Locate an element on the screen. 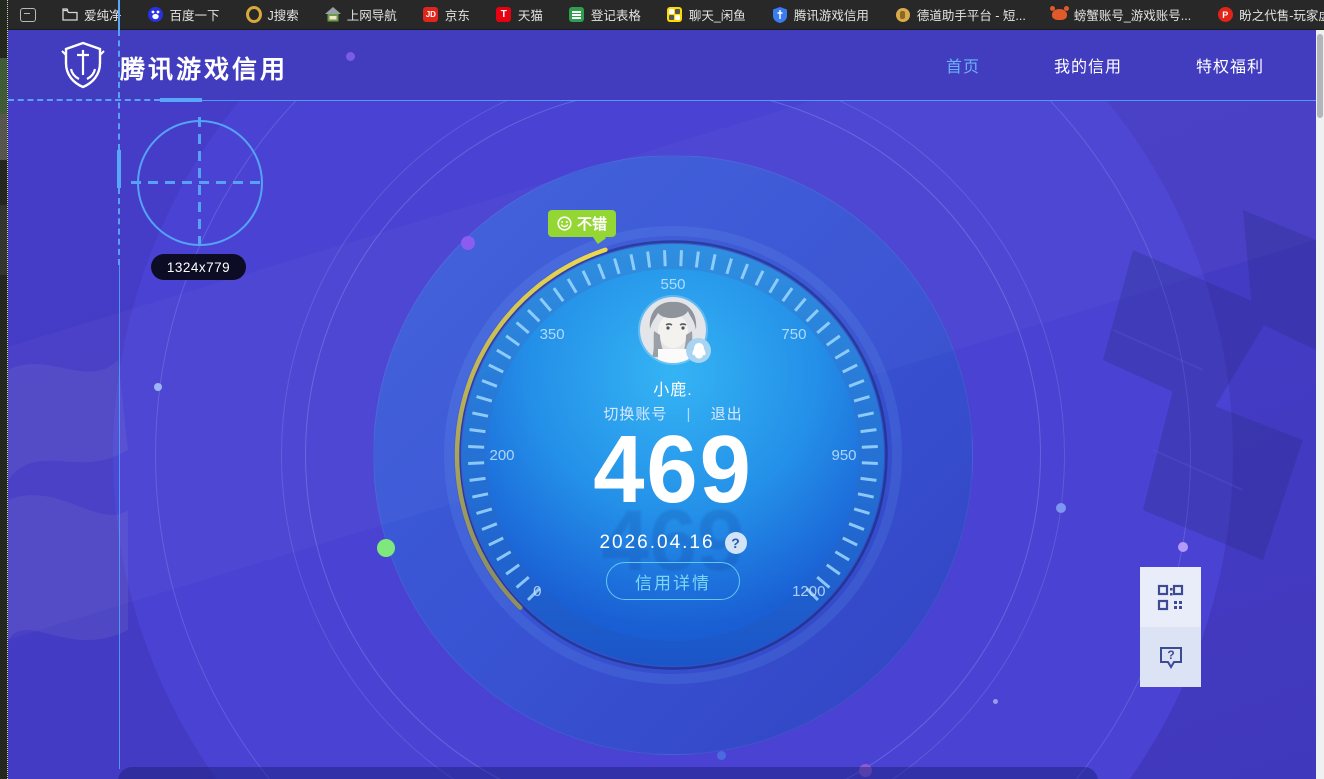 This screenshot has width=1324, height=779. tmall-icon: T is located at coordinates (504, 15).